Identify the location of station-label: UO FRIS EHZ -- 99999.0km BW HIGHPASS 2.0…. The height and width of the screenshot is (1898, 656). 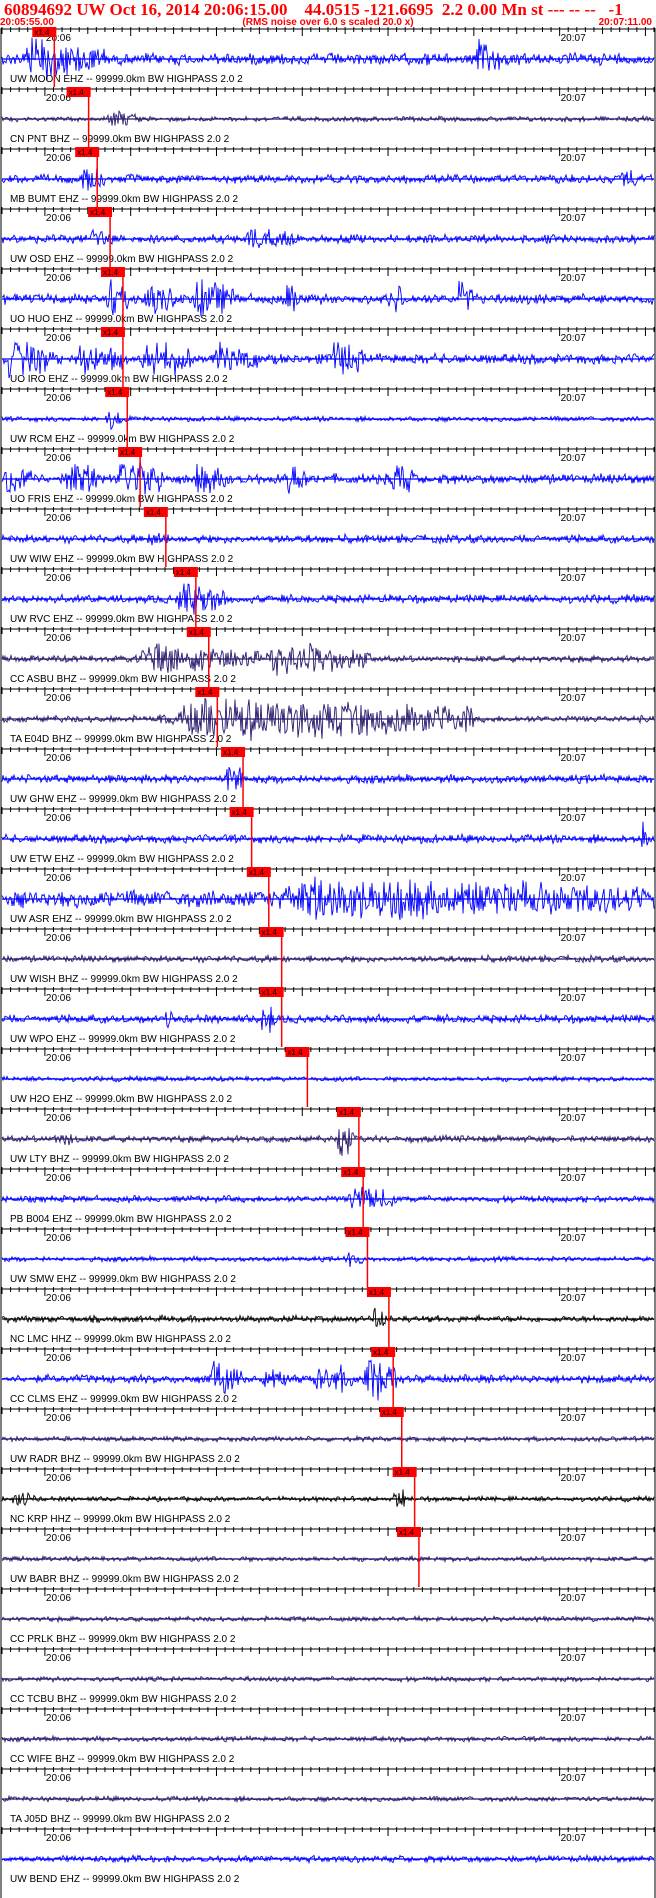
(121, 499).